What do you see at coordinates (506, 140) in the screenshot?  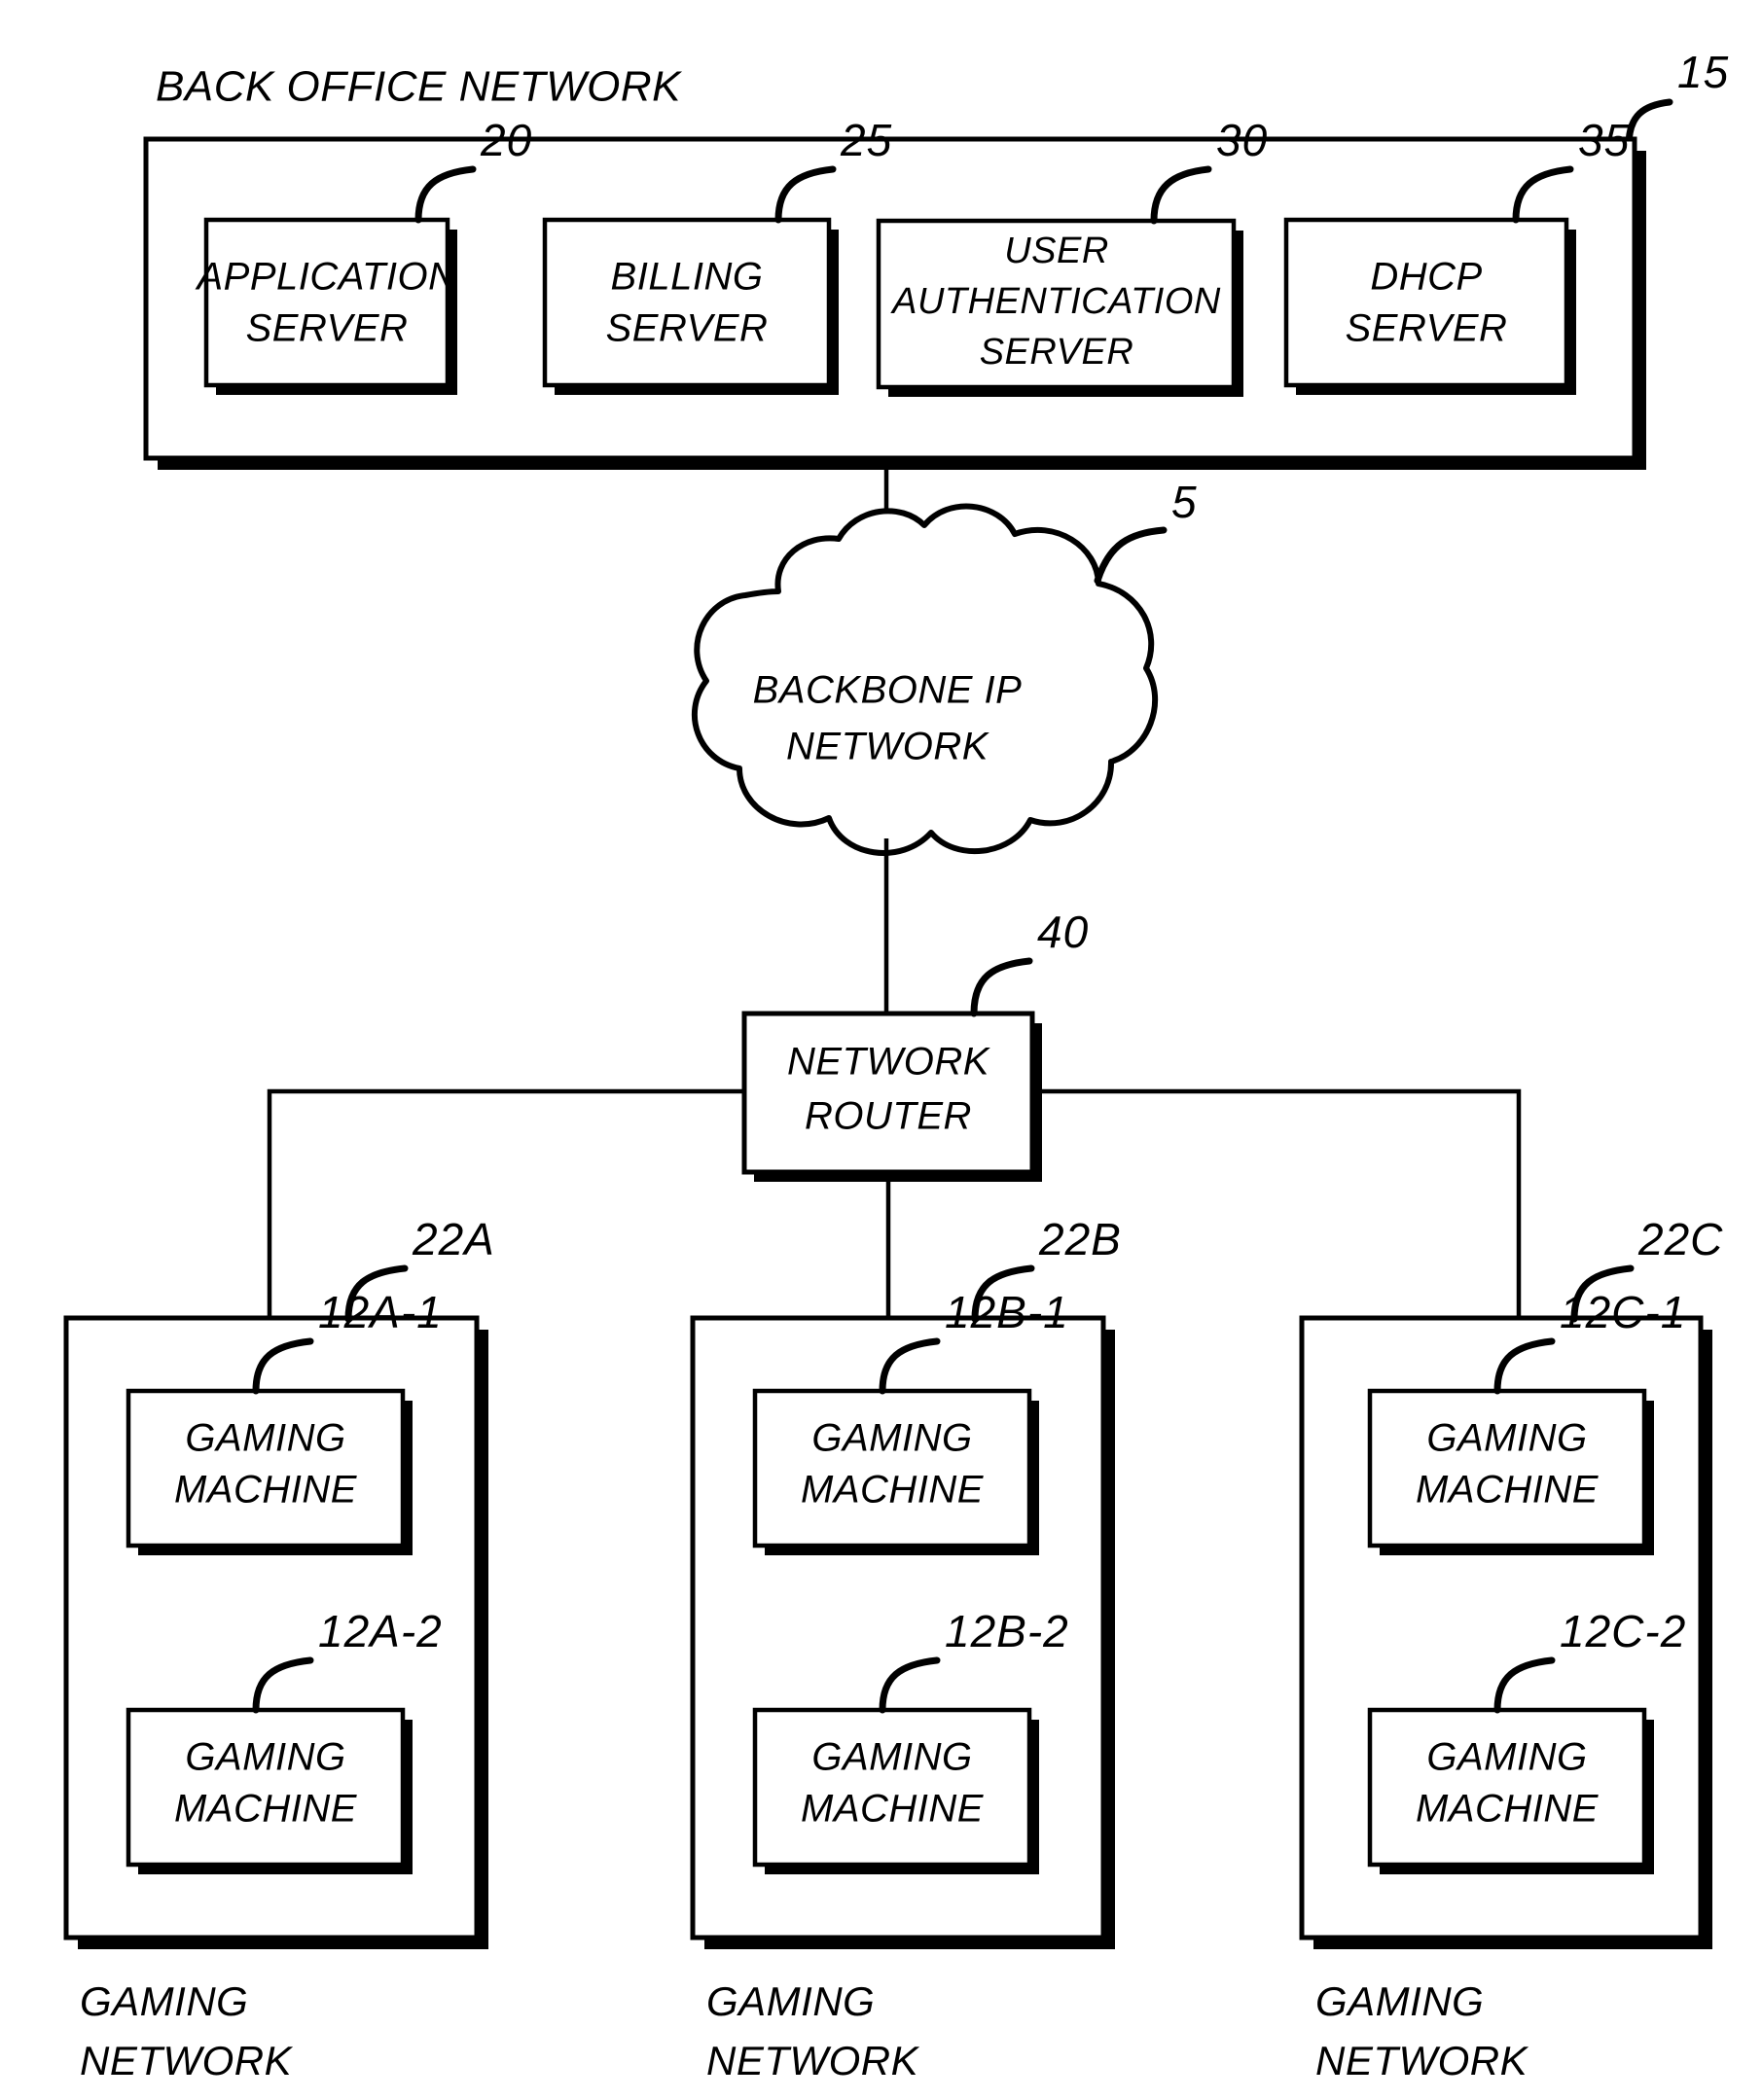 I see `ref-number-20: 20` at bounding box center [506, 140].